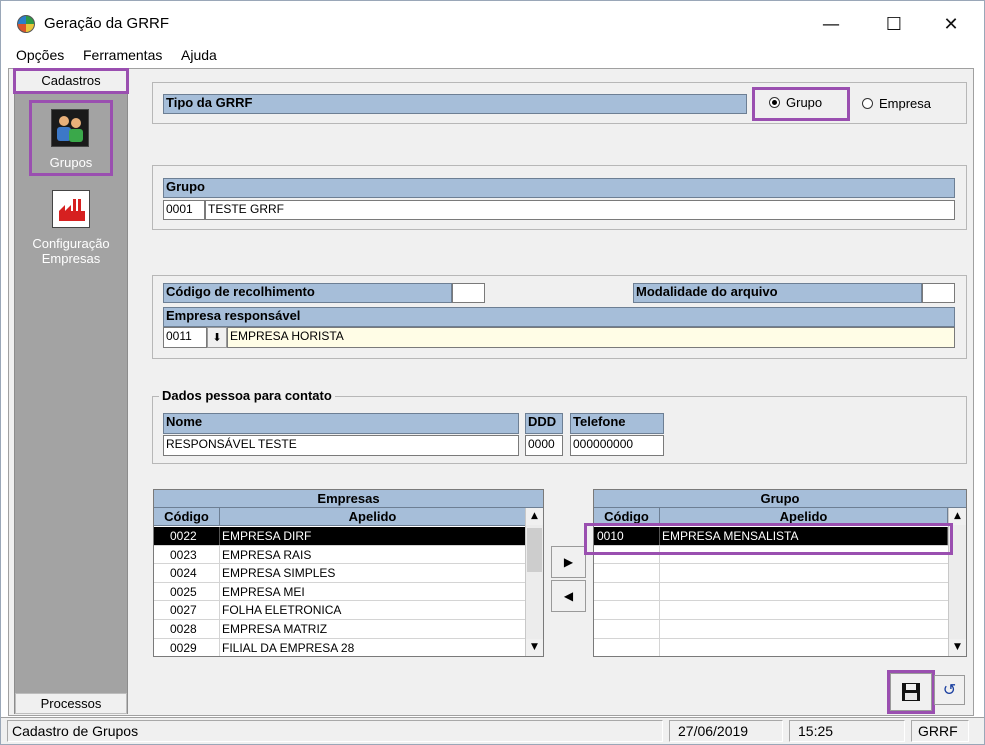 Image resolution: width=985 pixels, height=745 pixels. What do you see at coordinates (726, 731) in the screenshot?
I see `status-date: 27/06/2019` at bounding box center [726, 731].